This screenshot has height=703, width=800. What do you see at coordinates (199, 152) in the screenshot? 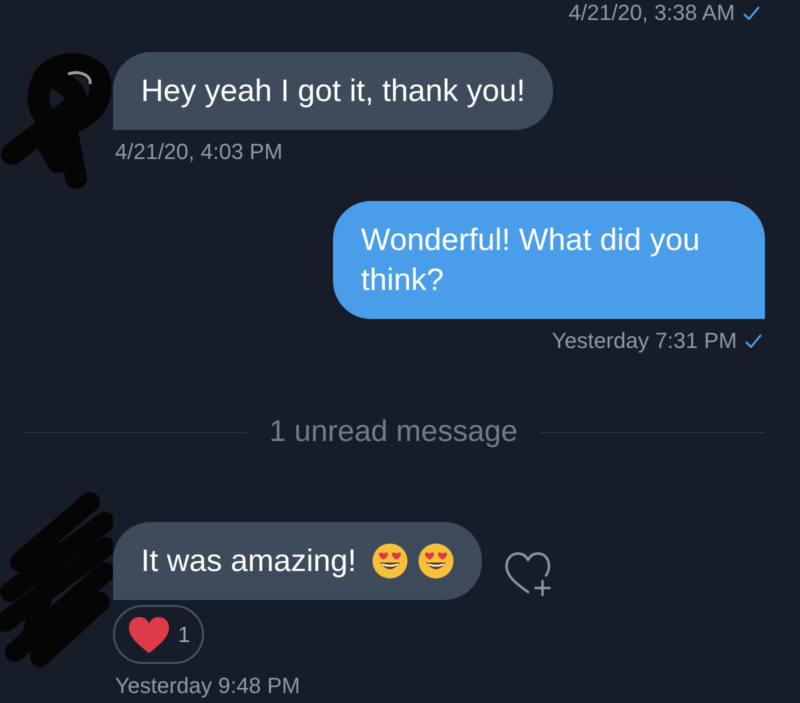
I see `message-timestamp: 4/21/20, 4:03 PM` at bounding box center [199, 152].